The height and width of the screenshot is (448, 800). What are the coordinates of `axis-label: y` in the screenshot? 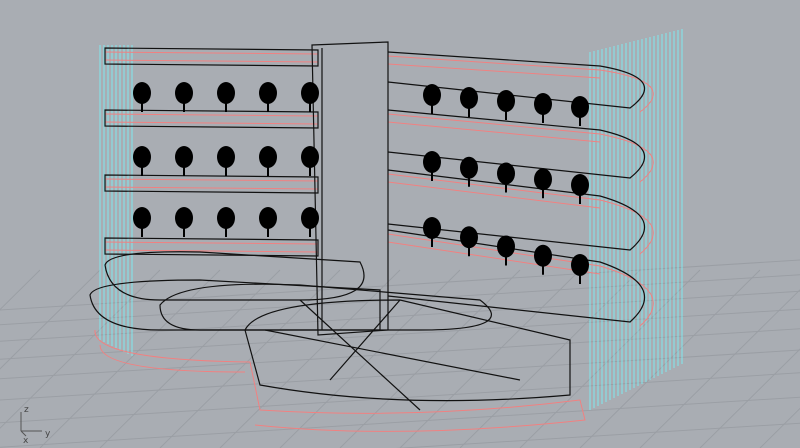 It's located at (47, 434).